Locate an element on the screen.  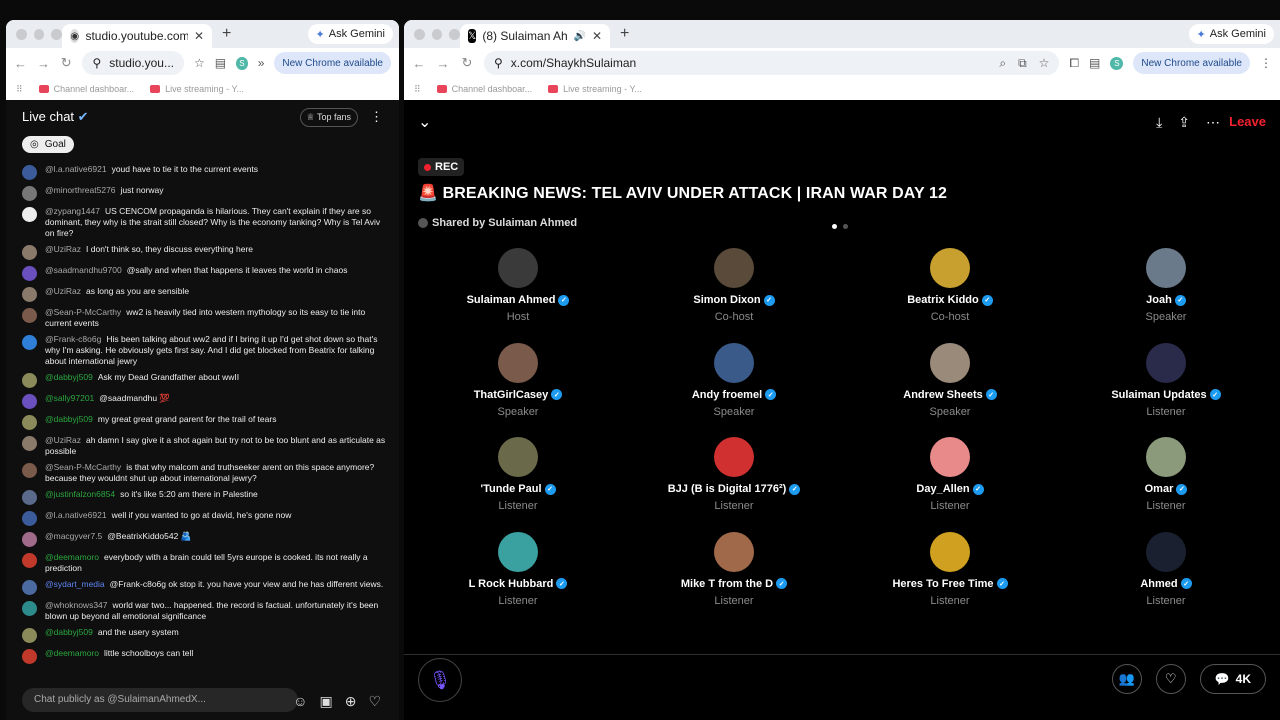
more-options-icon: ⋮ is located at coordinates (376, 117).